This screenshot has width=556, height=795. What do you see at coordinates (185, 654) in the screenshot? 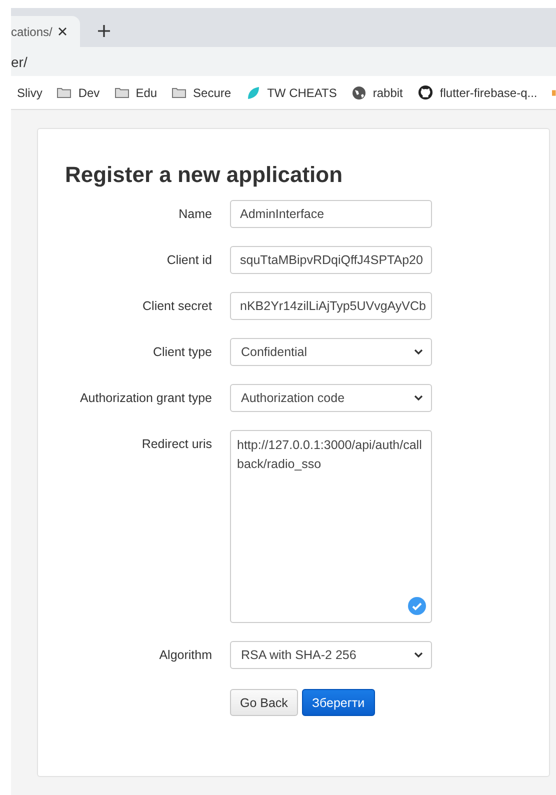
I see `field-label: Algorithm` at bounding box center [185, 654].